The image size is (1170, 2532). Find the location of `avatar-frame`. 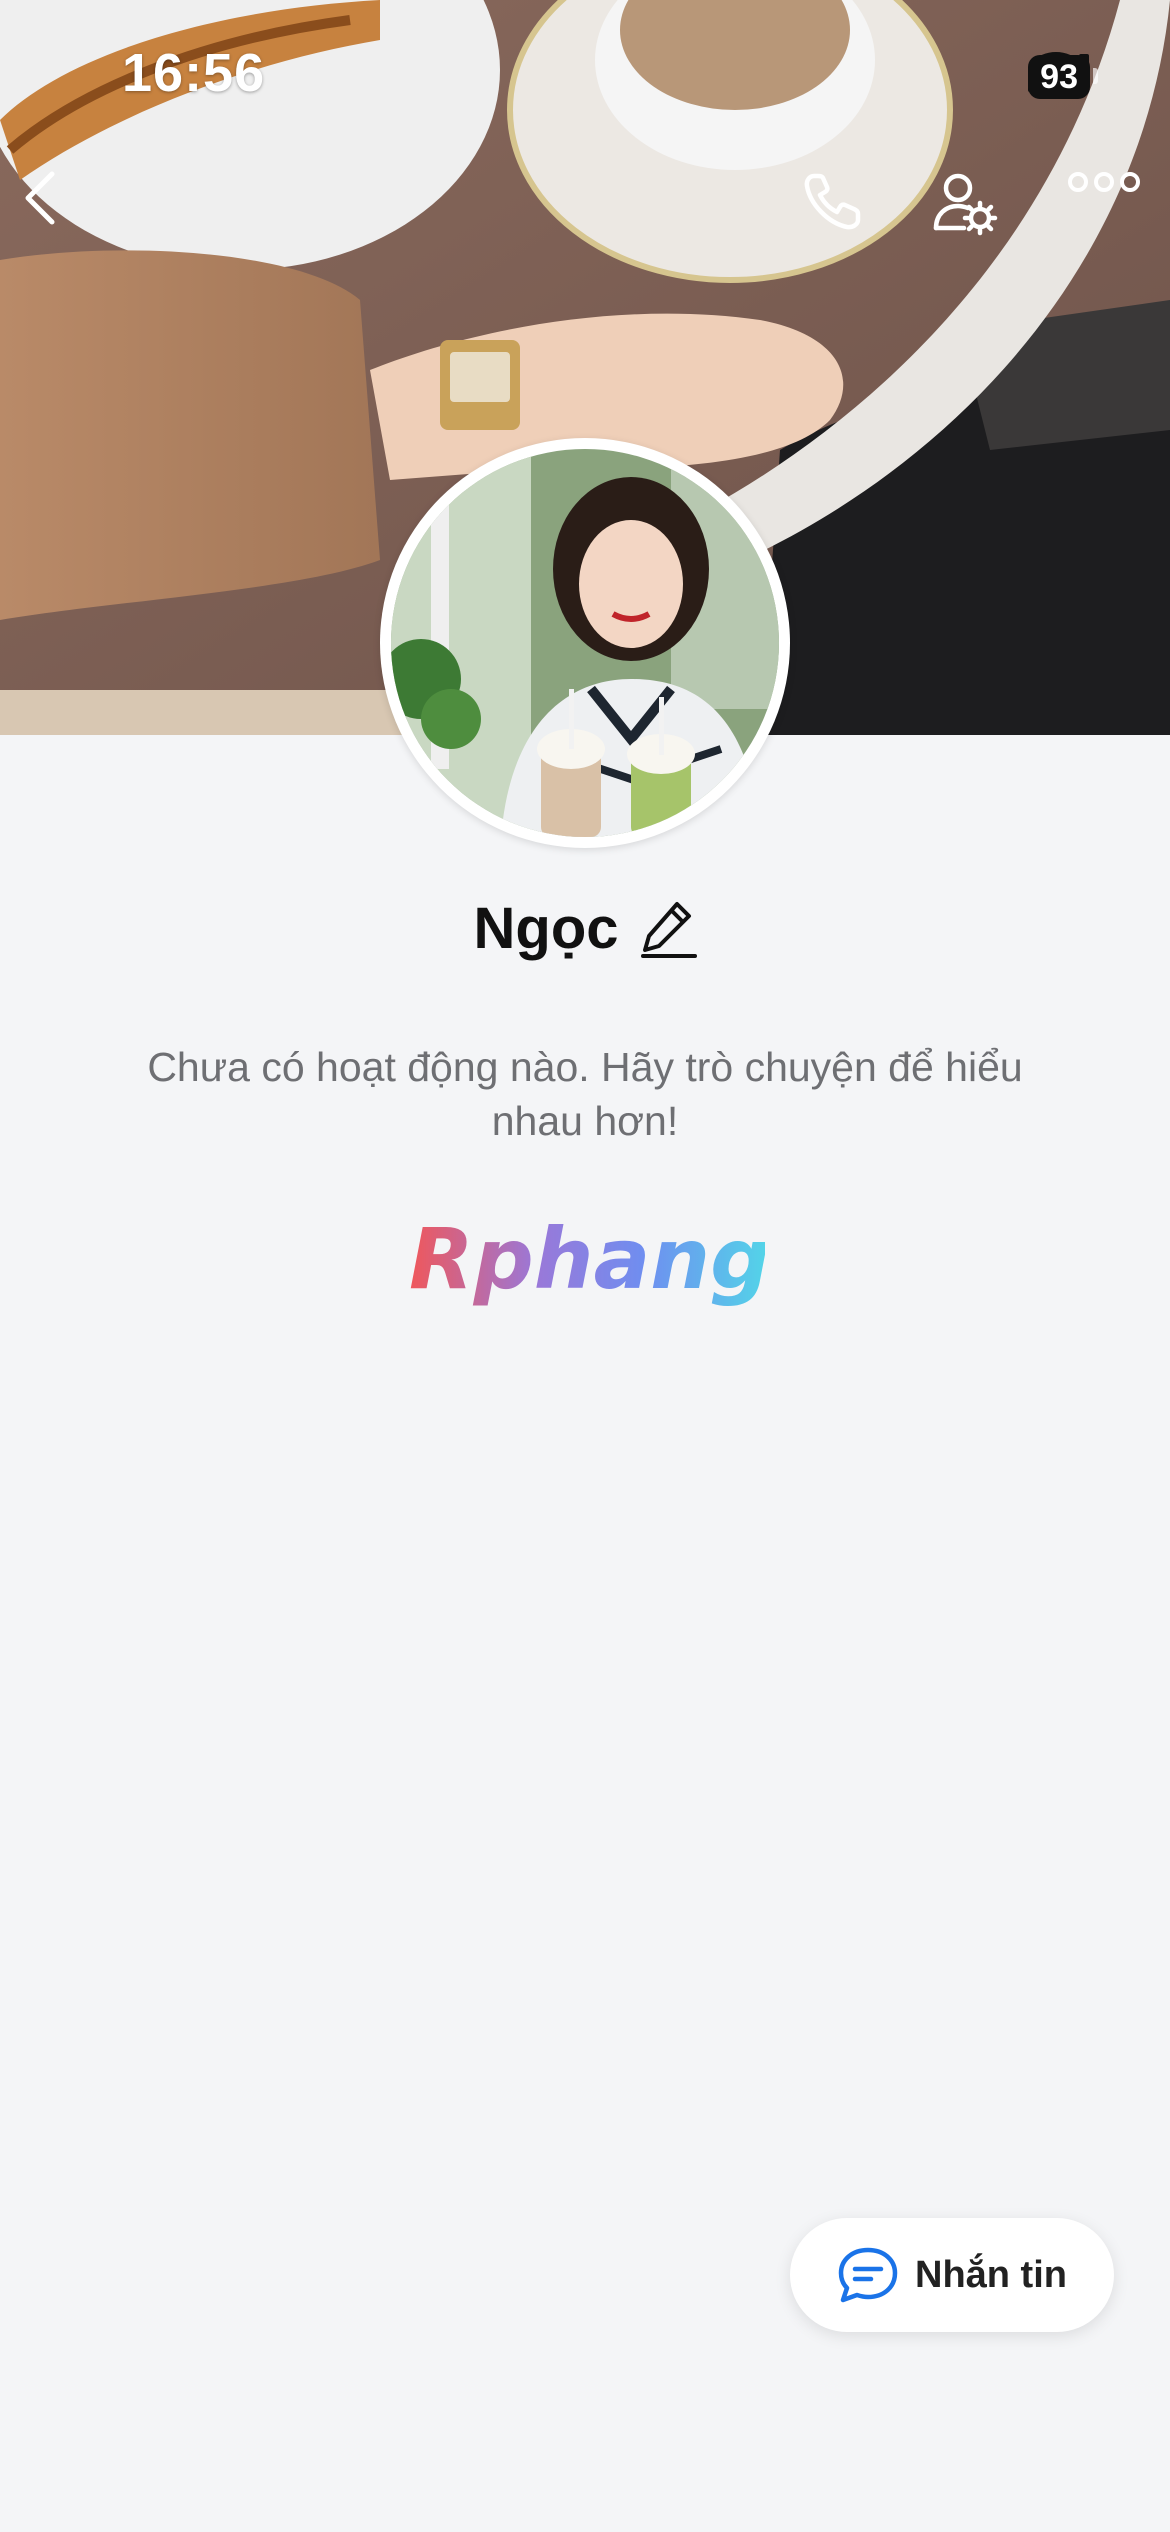

avatar-frame is located at coordinates (585, 643).